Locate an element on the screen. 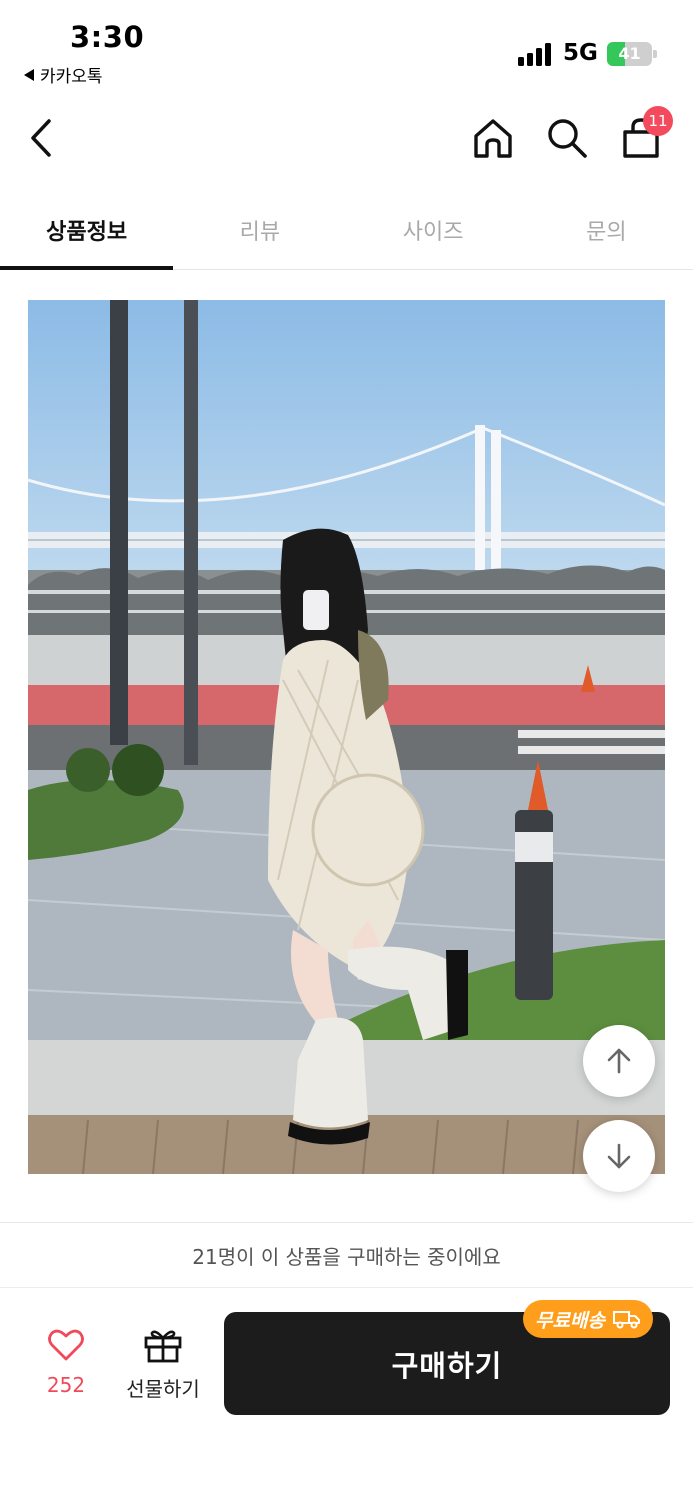  free-shipping-label: 무료배송 is located at coordinates (570, 1320).